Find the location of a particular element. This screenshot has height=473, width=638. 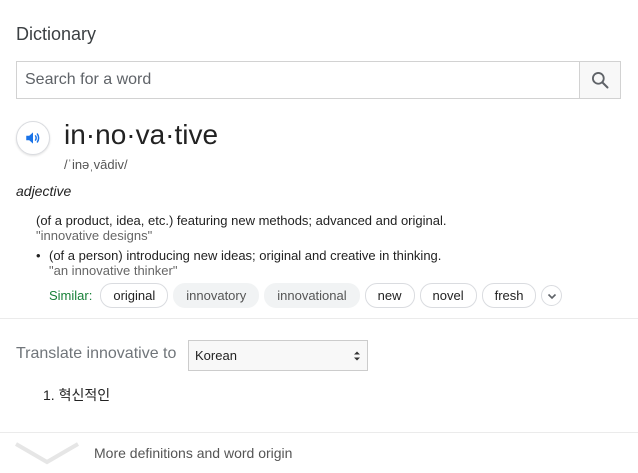

similar-chip-new: new is located at coordinates (389, 295).